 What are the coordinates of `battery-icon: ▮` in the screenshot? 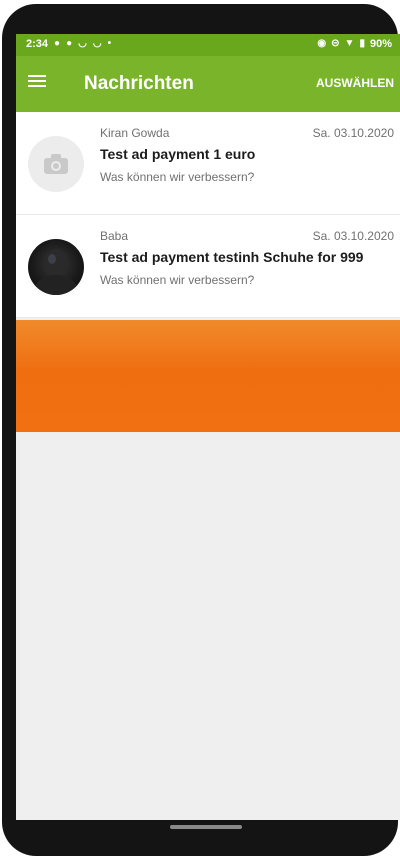 It's located at (362, 43).